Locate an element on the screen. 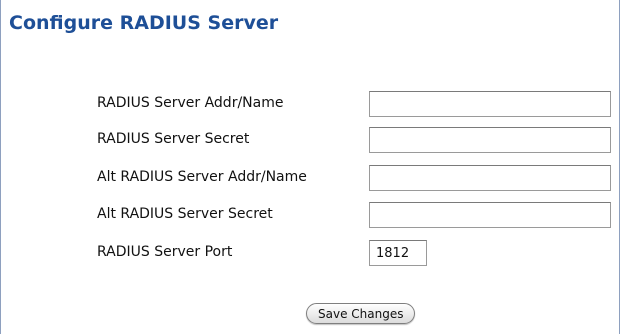 The image size is (620, 334). server-port-label: RADIUS Server Port is located at coordinates (165, 252).